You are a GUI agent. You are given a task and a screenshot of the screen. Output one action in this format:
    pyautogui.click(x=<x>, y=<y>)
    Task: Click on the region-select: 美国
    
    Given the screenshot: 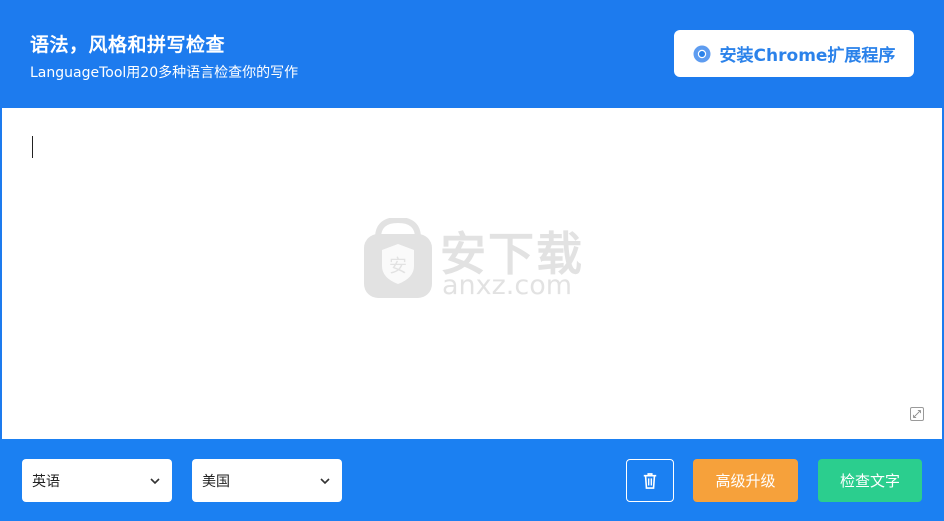 What is the action you would take?
    pyautogui.click(x=267, y=480)
    